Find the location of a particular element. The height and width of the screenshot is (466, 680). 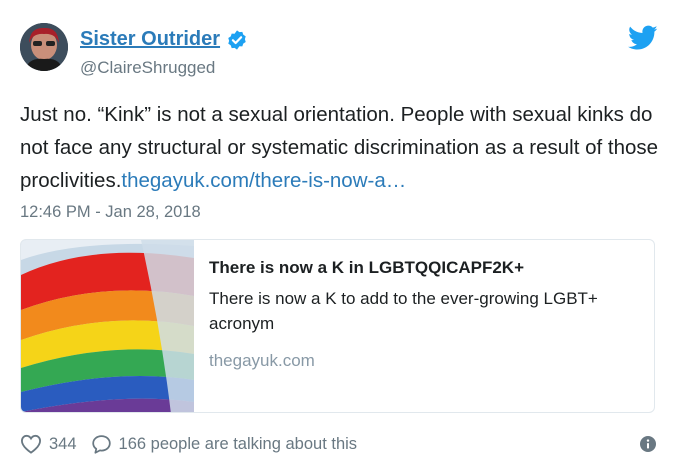

twitter-bird-icon is located at coordinates (643, 38).